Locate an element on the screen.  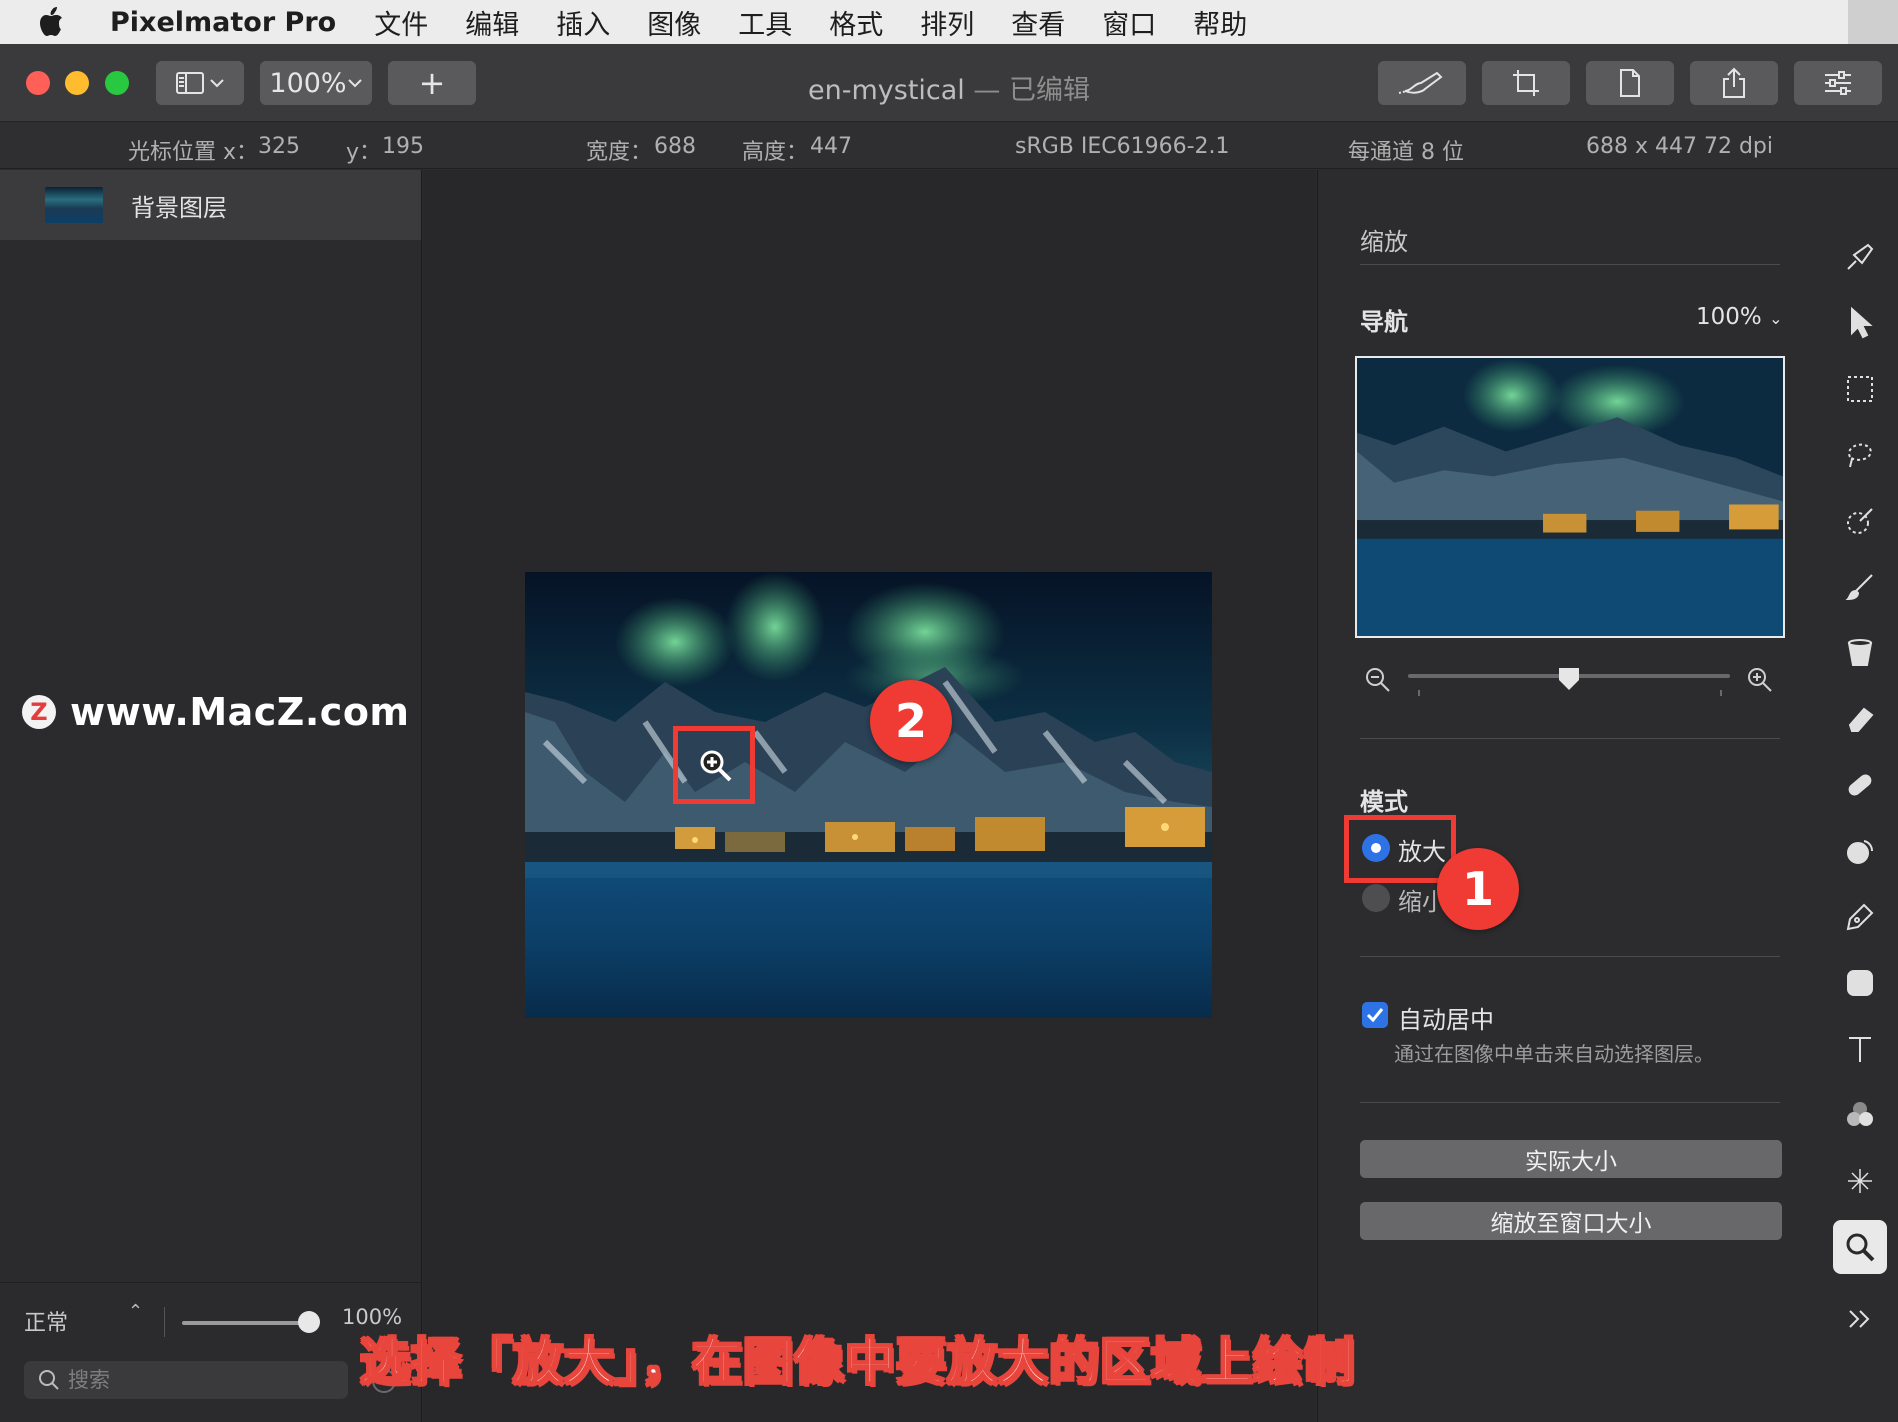
height-label: 高度： is located at coordinates (775, 152).